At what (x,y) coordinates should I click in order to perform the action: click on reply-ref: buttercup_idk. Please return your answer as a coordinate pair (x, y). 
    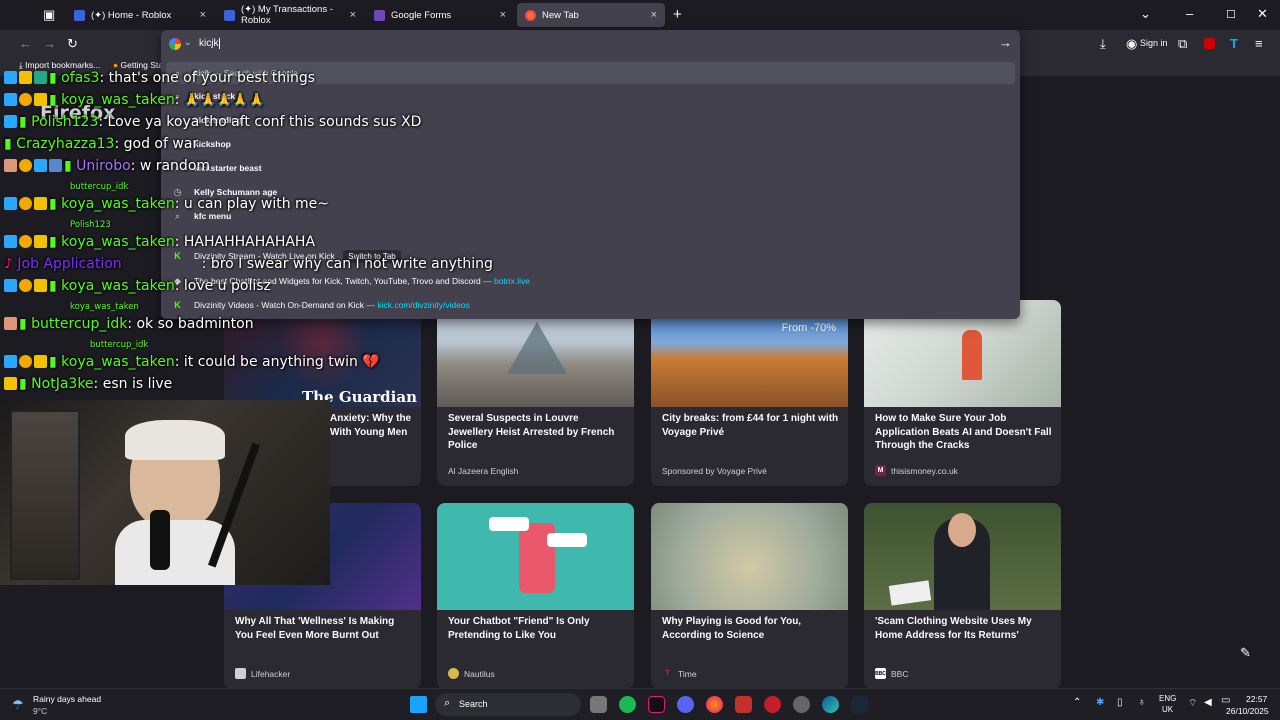
    Looking at the image, I should click on (99, 187).